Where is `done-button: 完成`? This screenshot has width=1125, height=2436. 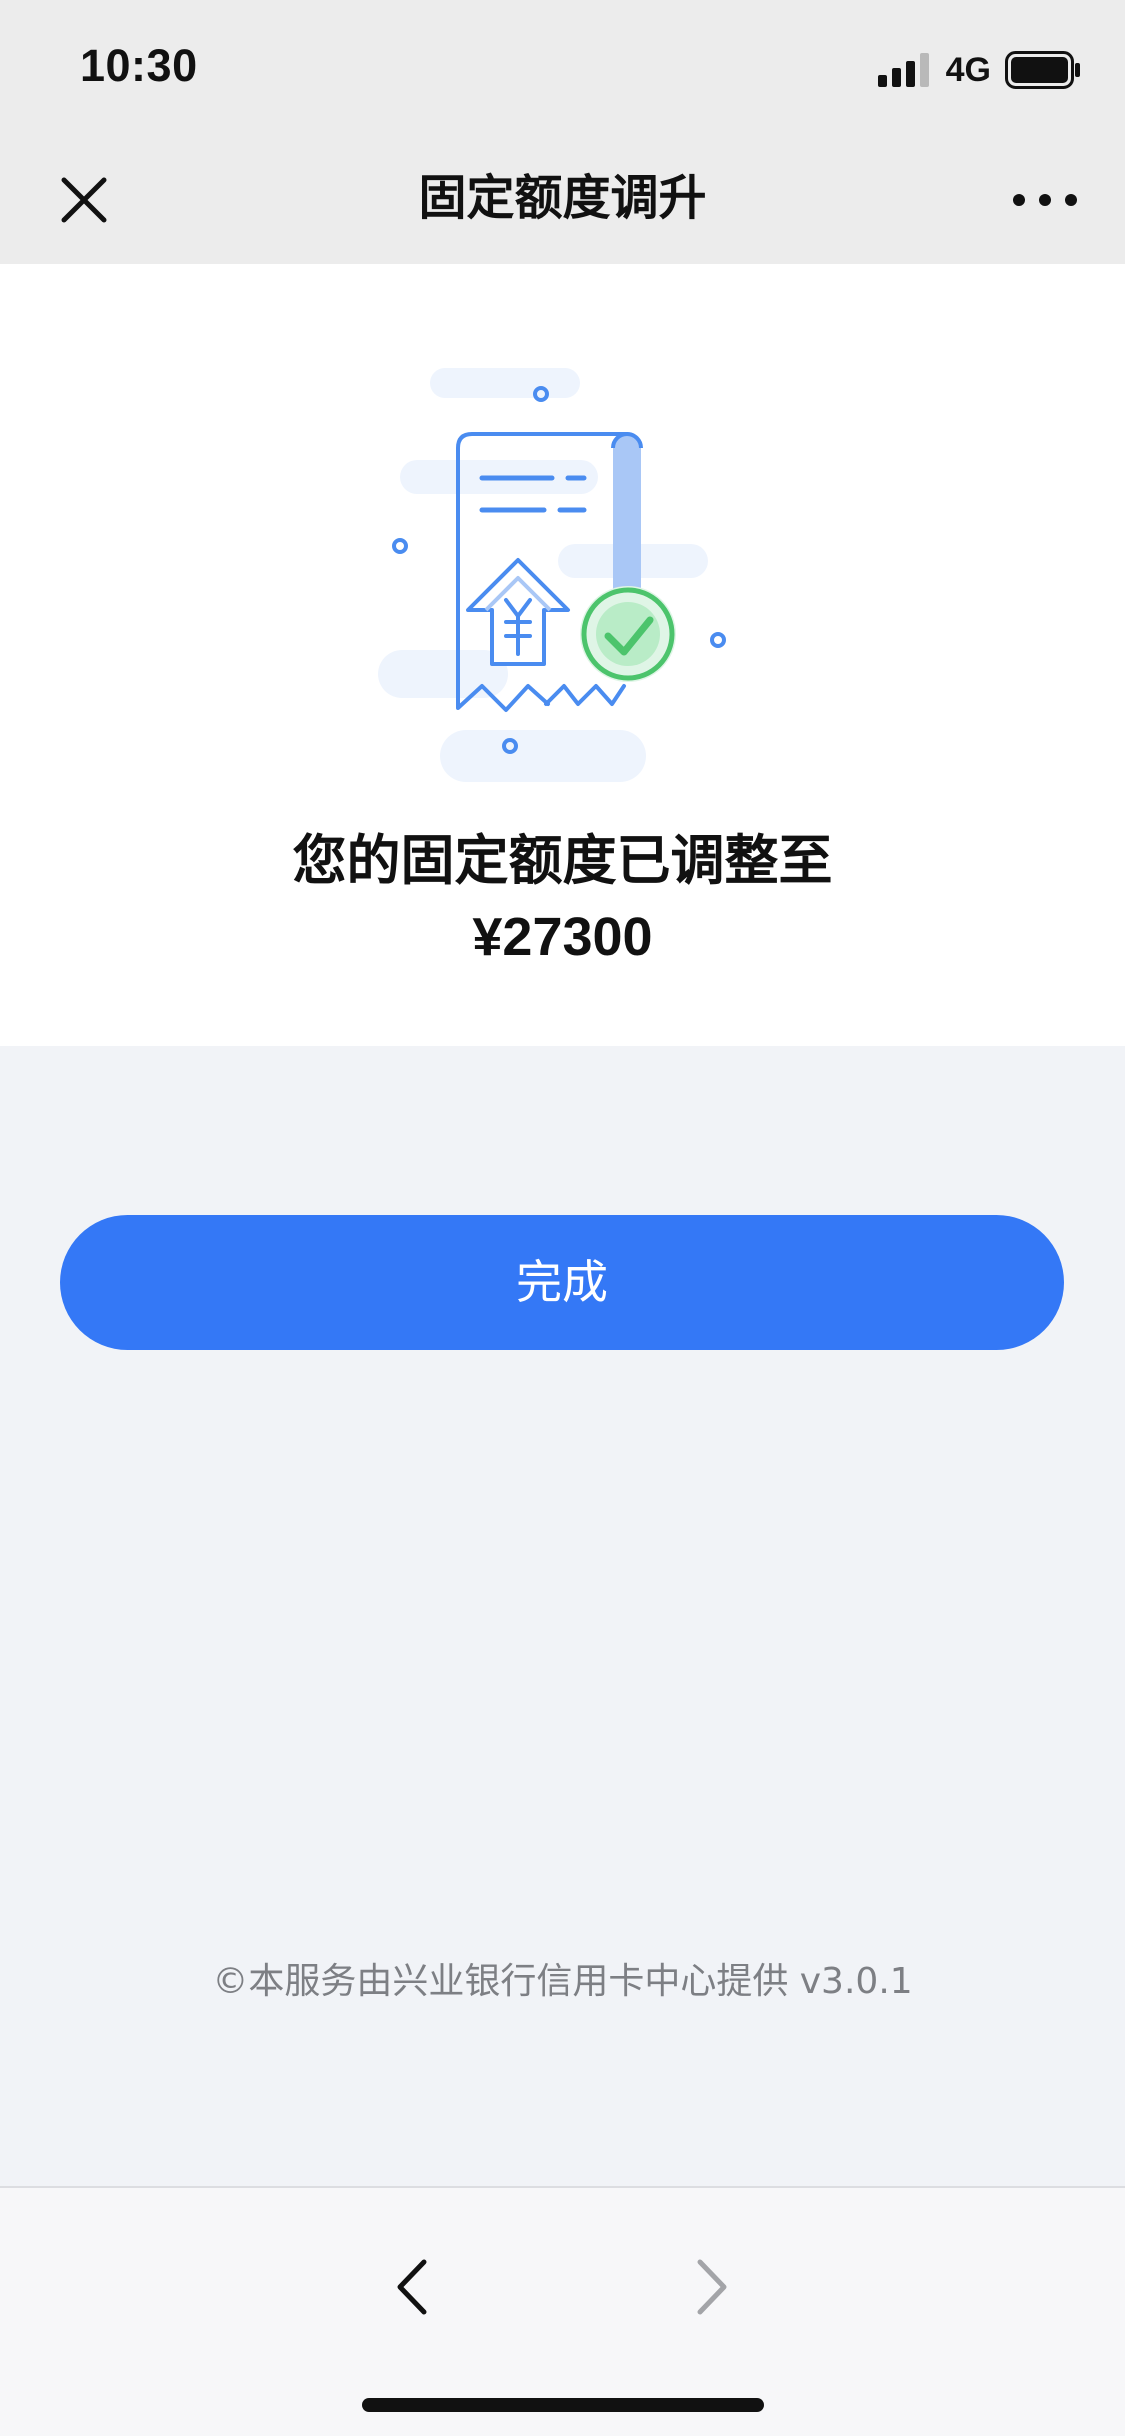
done-button: 完成 is located at coordinates (562, 1282).